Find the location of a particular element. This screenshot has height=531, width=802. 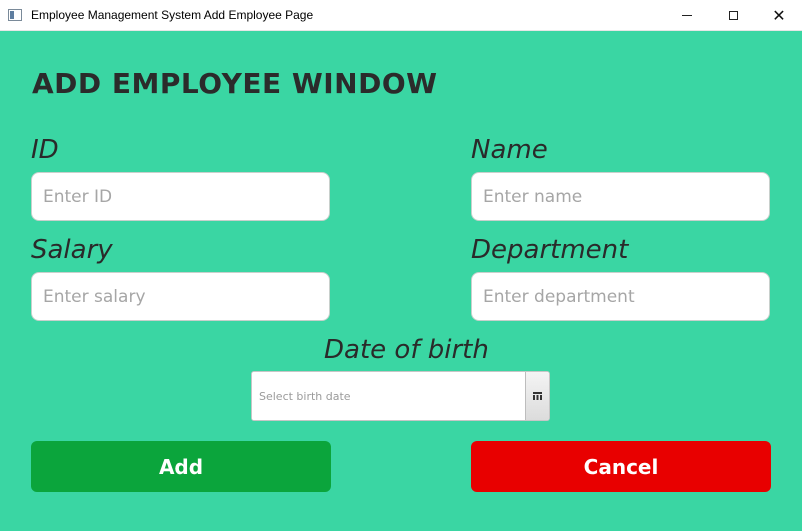

cancel-button: Cancel is located at coordinates (621, 466).